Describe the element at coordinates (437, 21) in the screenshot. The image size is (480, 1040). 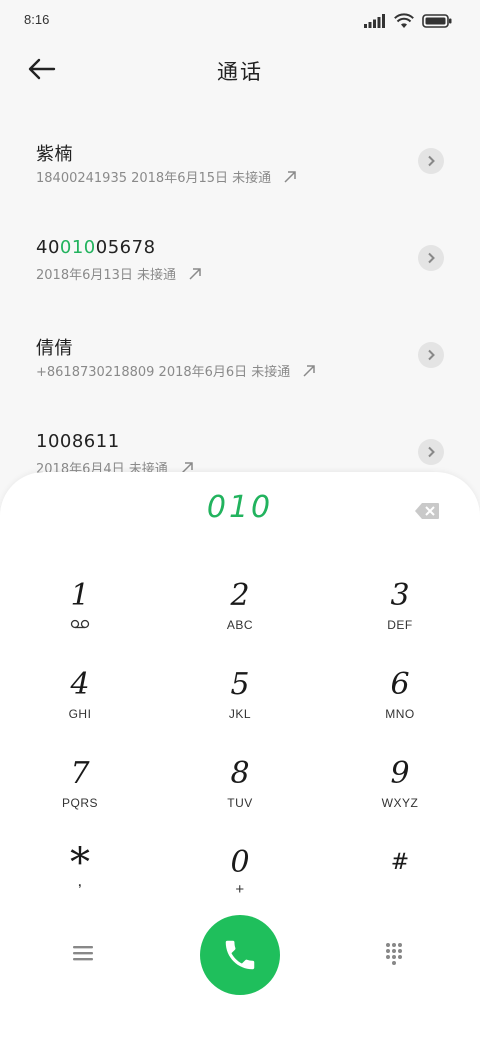
I see `battery-icon` at that location.